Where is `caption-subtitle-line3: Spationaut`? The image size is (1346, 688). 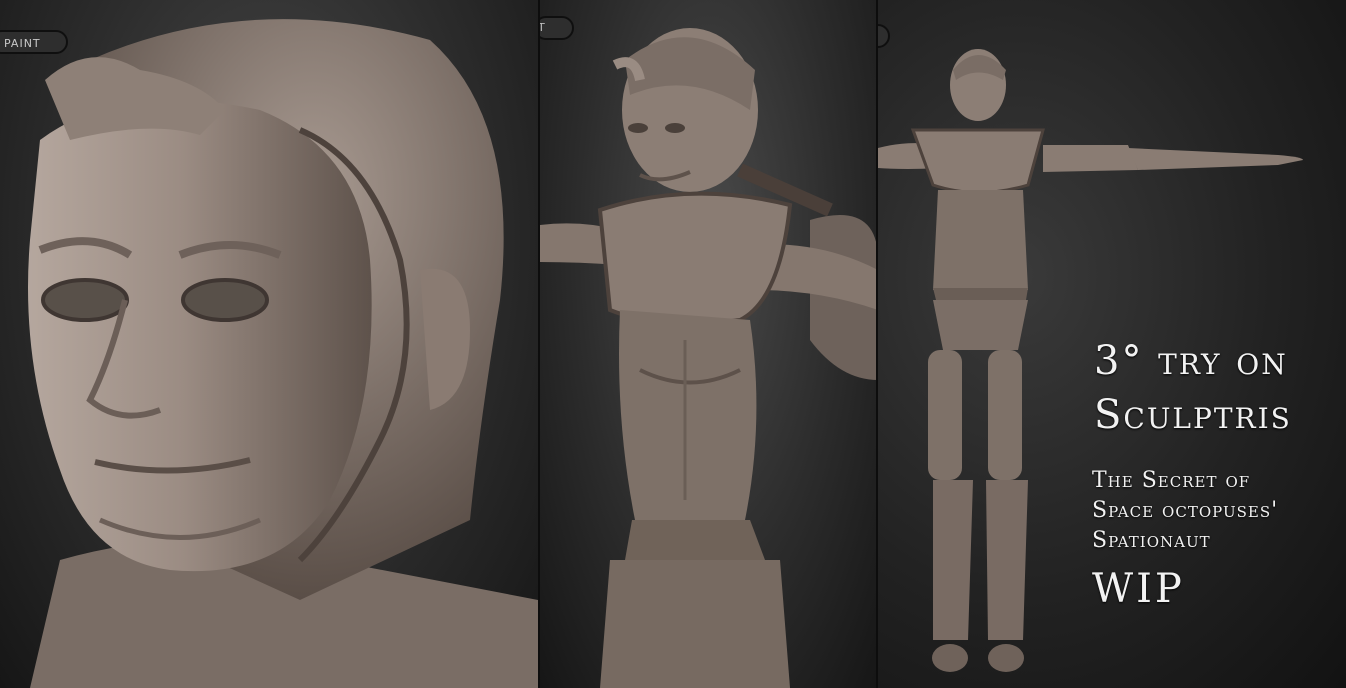 caption-subtitle-line3: Spationaut is located at coordinates (1151, 540).